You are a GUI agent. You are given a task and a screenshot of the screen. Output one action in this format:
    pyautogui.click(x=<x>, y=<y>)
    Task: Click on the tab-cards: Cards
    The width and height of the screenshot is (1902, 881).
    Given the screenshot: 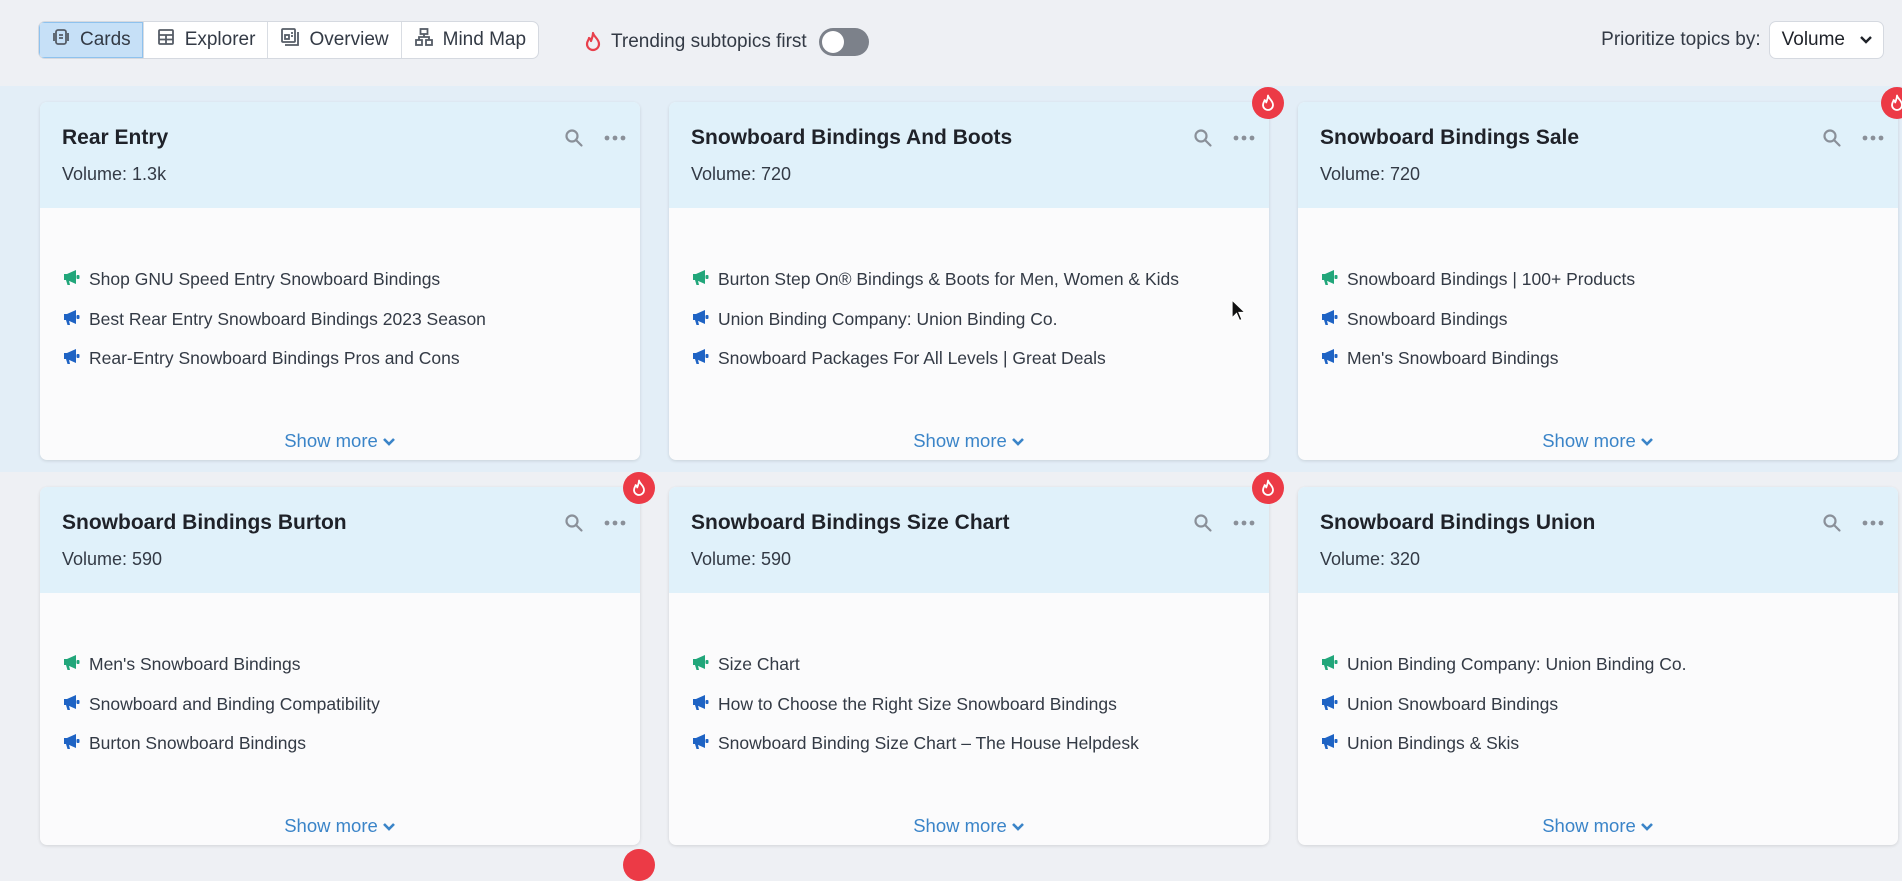 What is the action you would take?
    pyautogui.click(x=91, y=40)
    